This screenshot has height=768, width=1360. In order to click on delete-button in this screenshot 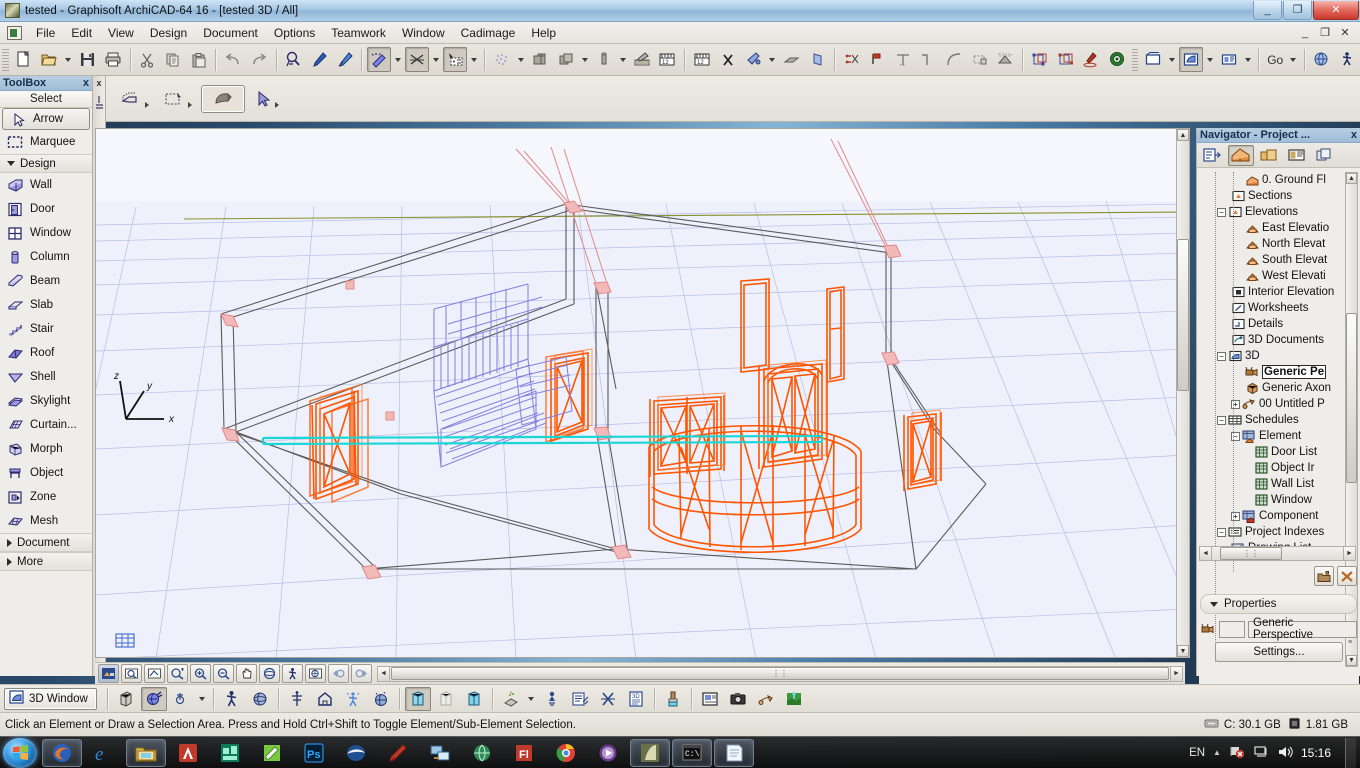, I will do `click(1347, 576)`.